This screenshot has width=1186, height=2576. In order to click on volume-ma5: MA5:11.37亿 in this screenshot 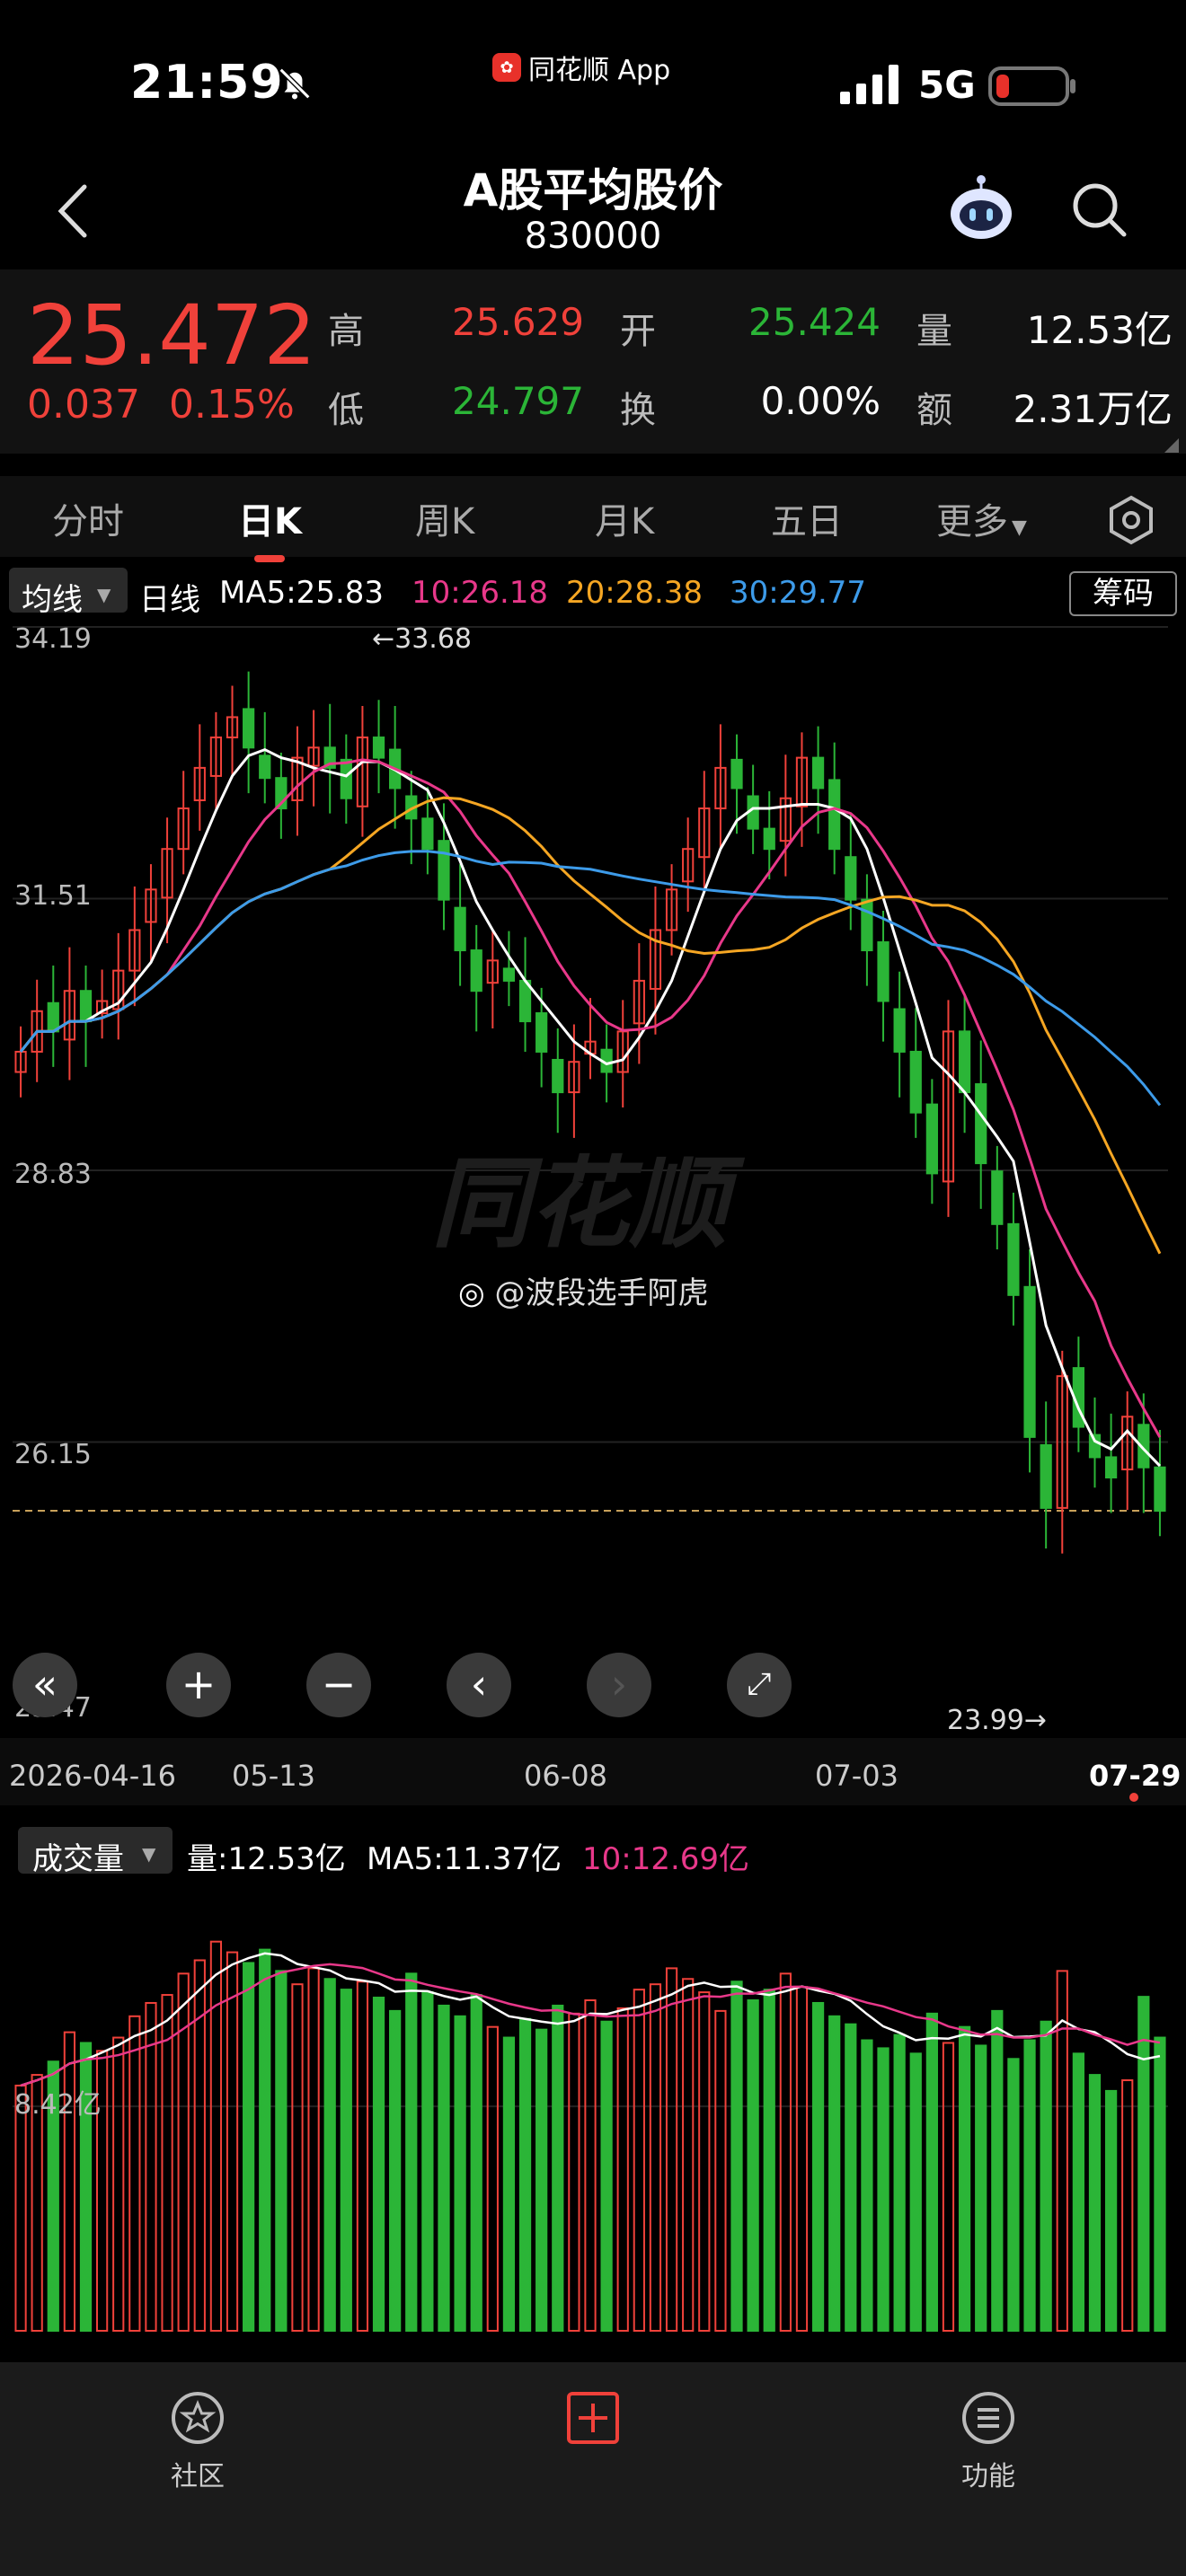, I will do `click(464, 1859)`.